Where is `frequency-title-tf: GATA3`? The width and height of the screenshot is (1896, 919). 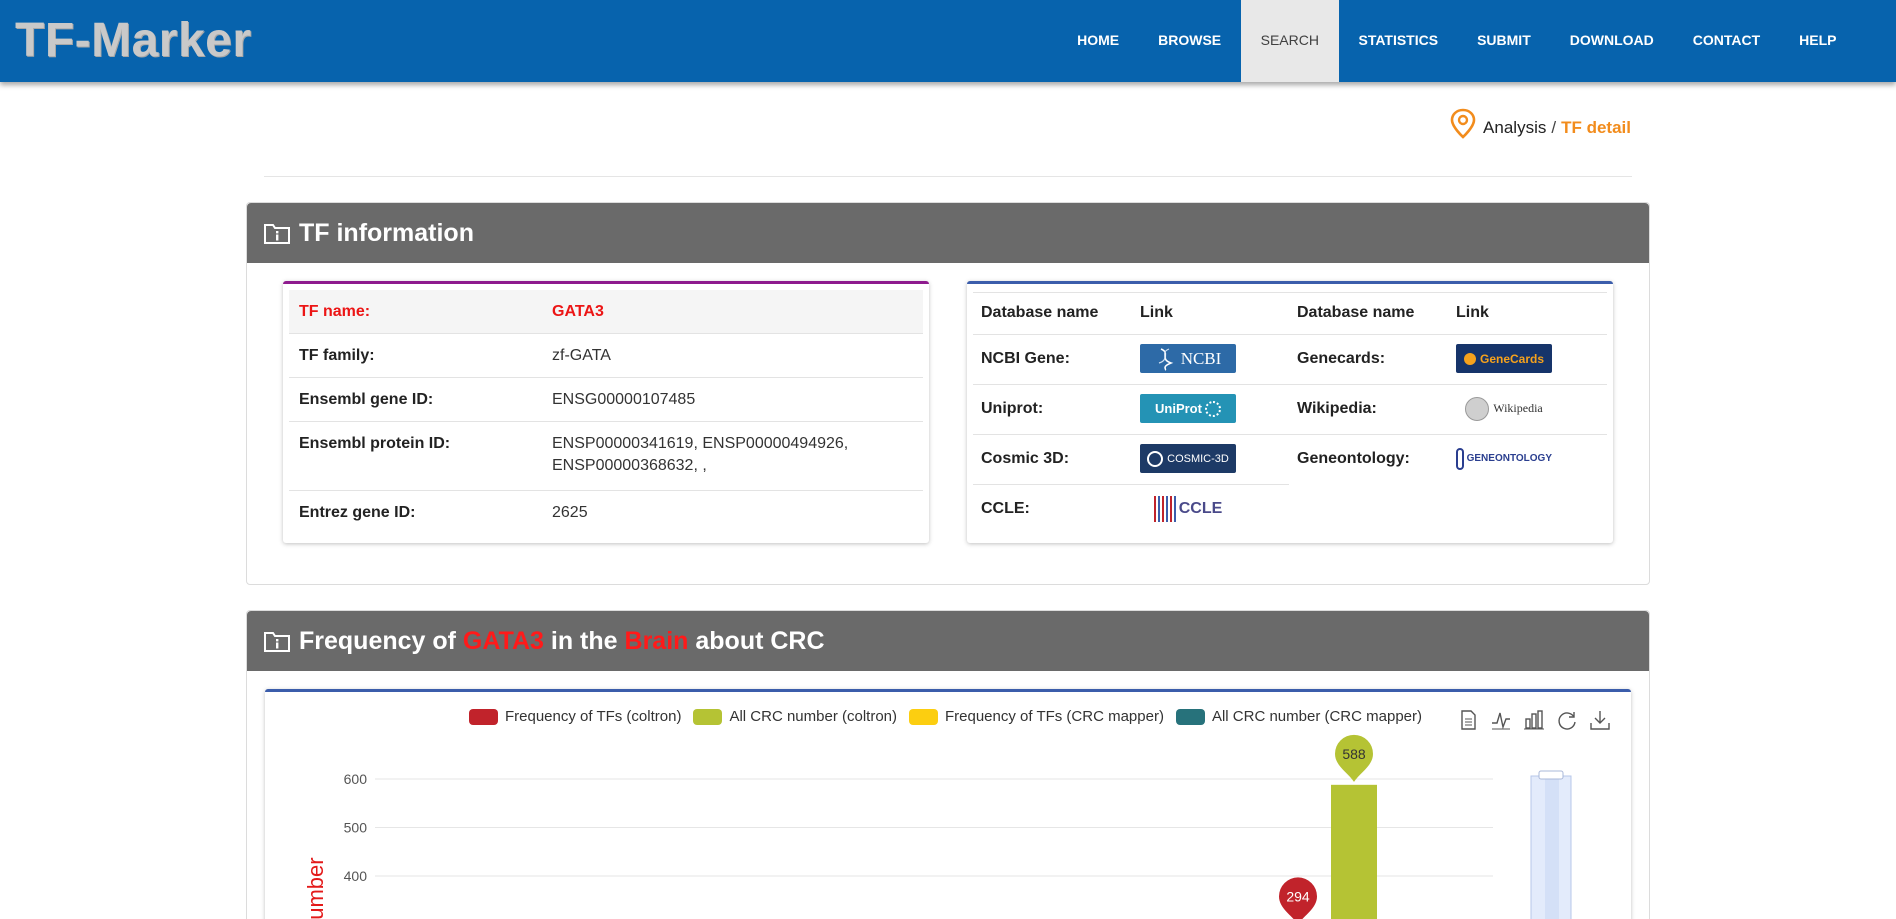 frequency-title-tf: GATA3 is located at coordinates (503, 640).